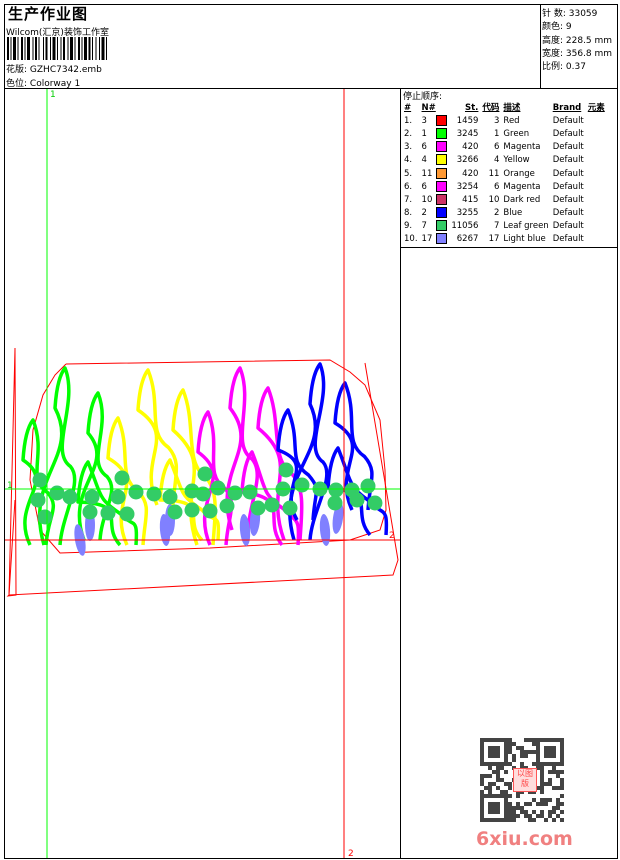  Describe the element at coordinates (525, 780) in the screenshot. I see `stamp-logo: 以图版` at that location.